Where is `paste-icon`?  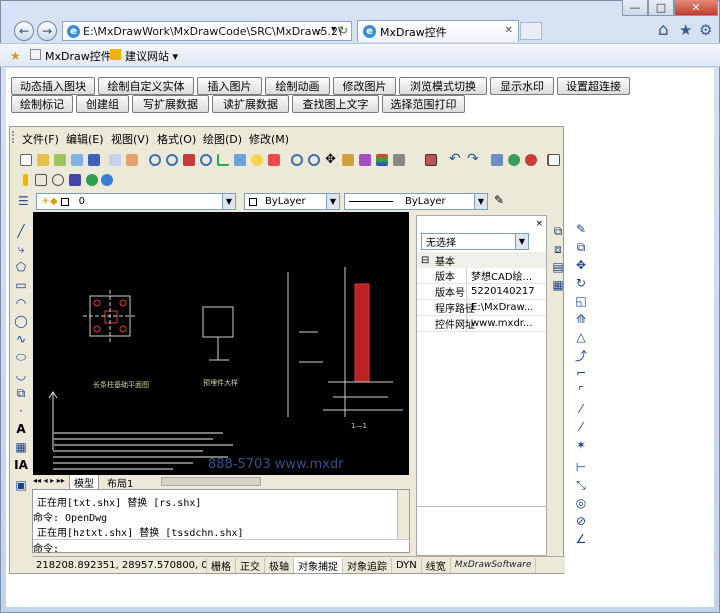
paste-icon is located at coordinates (132, 160).